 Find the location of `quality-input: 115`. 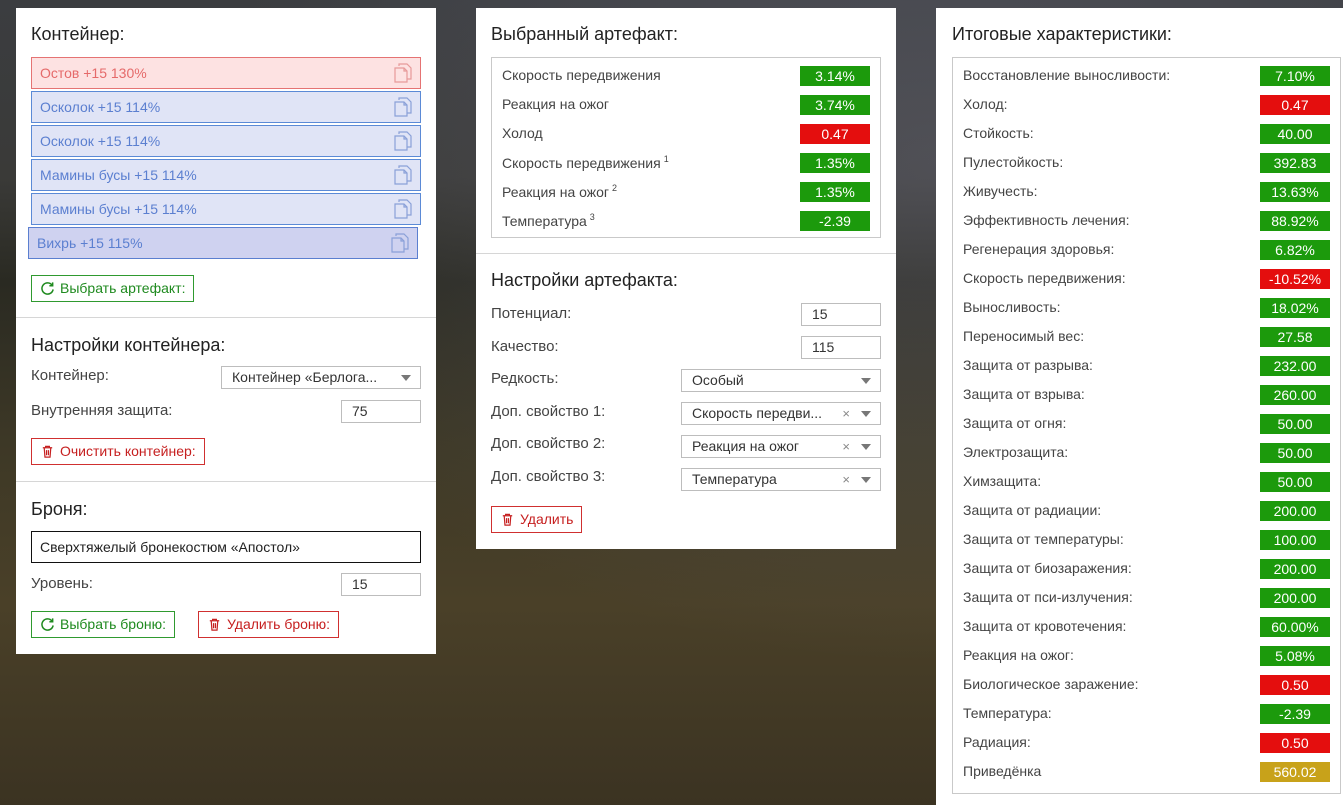

quality-input: 115 is located at coordinates (841, 347).